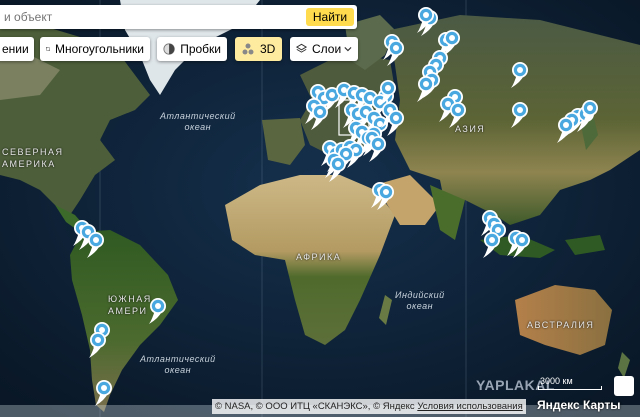 The image size is (640, 417). I want to click on copyright-text: © NASA, © ООО ИТЦ «СКАНЭКС», © Яндекс, so click(315, 406).